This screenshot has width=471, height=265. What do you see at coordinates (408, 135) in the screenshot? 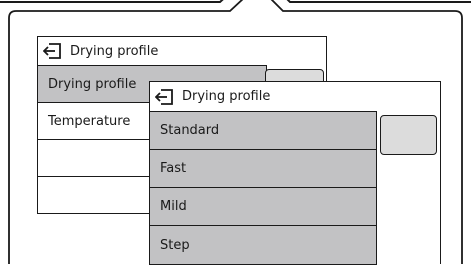
I see `scrollbar-thumb` at bounding box center [408, 135].